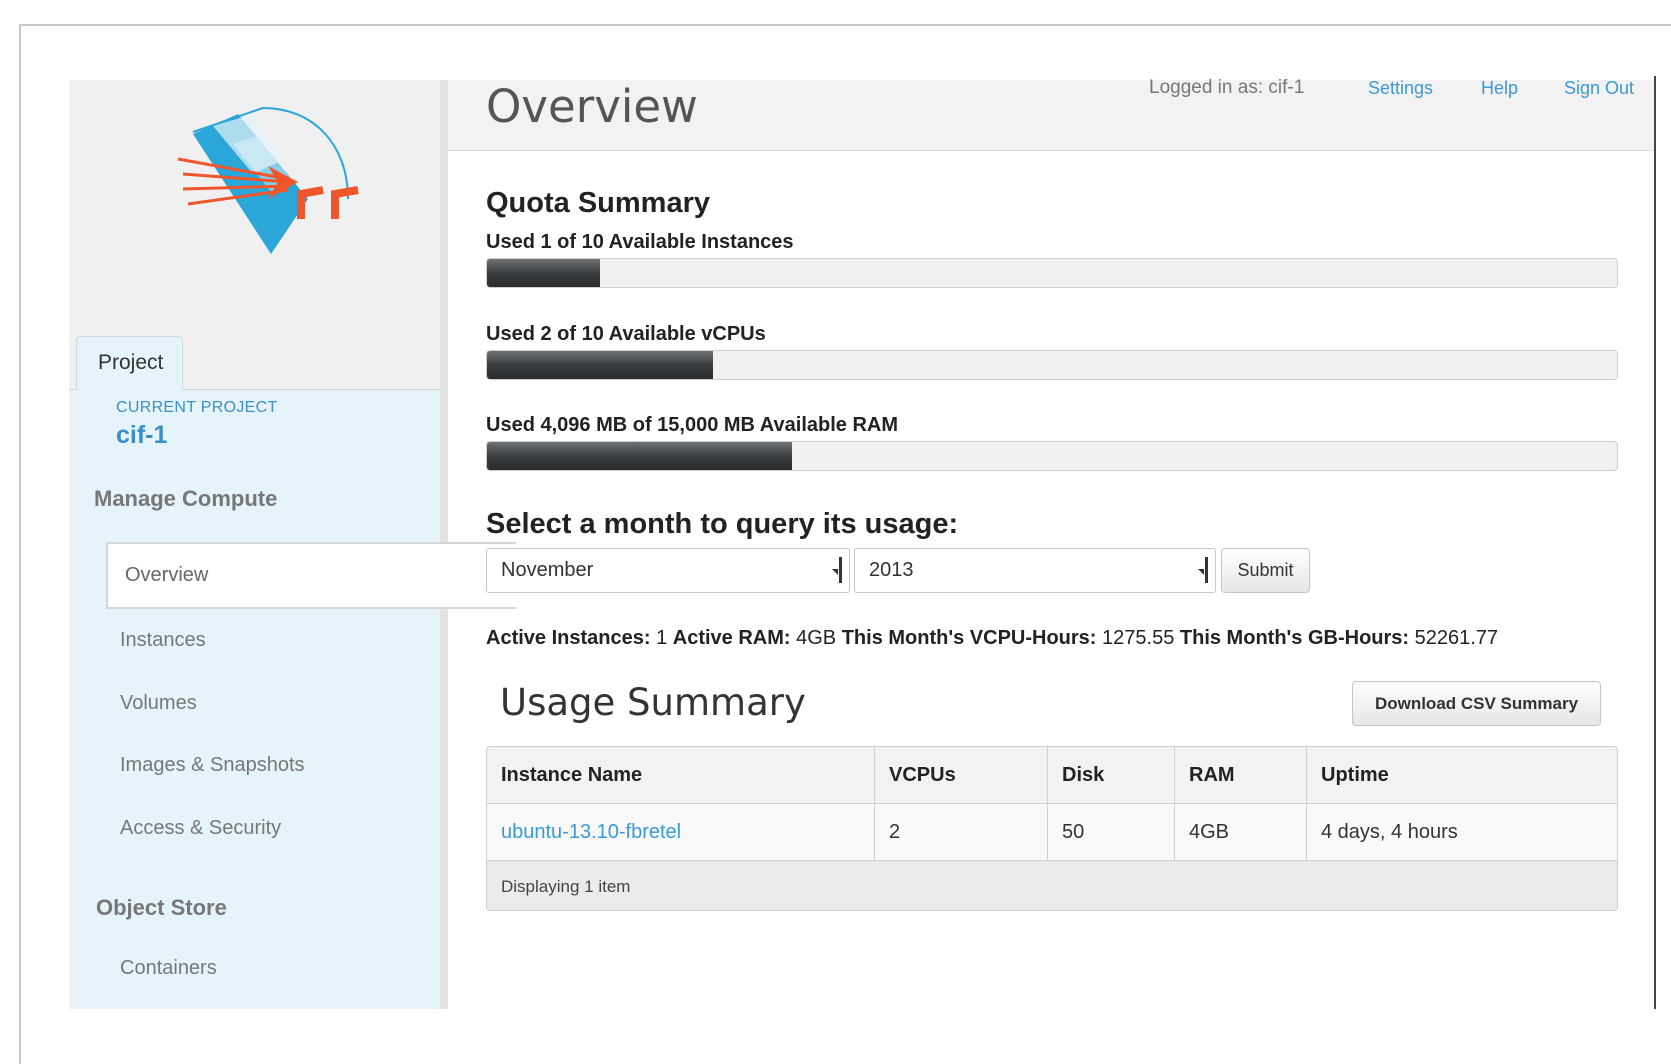  What do you see at coordinates (1241, 775) in the screenshot?
I see `column-header-ram: RAM` at bounding box center [1241, 775].